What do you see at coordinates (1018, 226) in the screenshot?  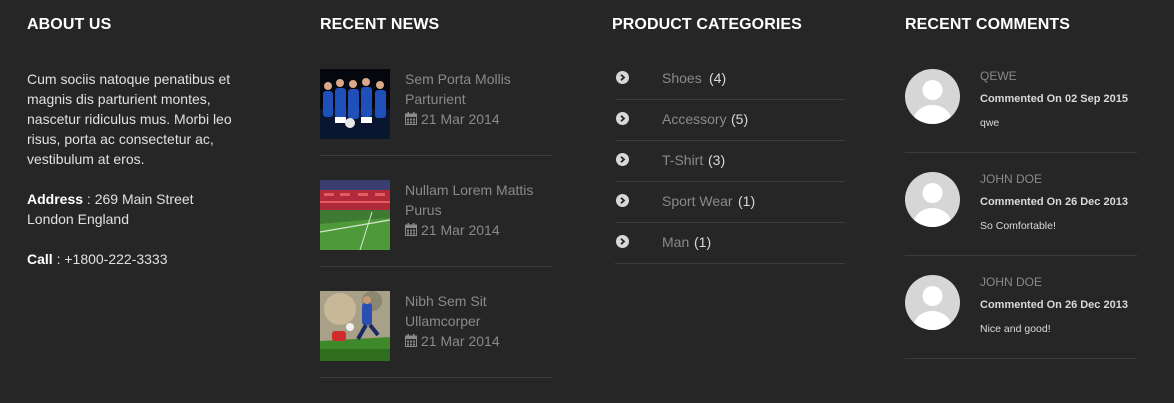 I see `comment-text: So Comfortable!` at bounding box center [1018, 226].